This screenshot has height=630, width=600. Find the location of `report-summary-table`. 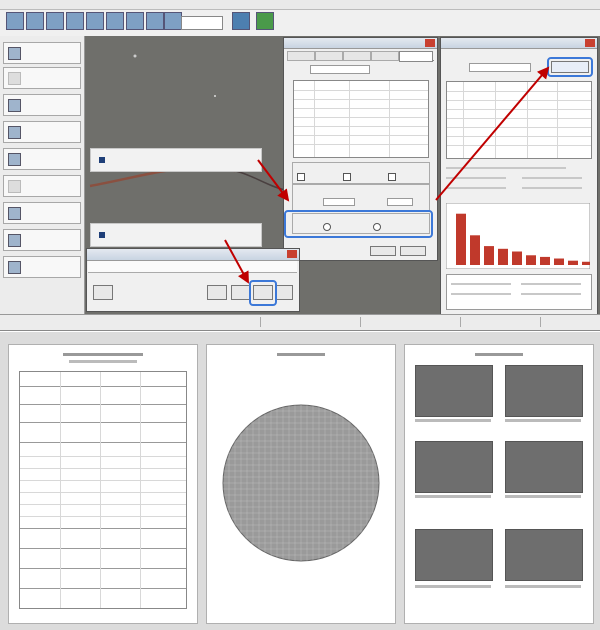

report-summary-table is located at coordinates (103, 490).